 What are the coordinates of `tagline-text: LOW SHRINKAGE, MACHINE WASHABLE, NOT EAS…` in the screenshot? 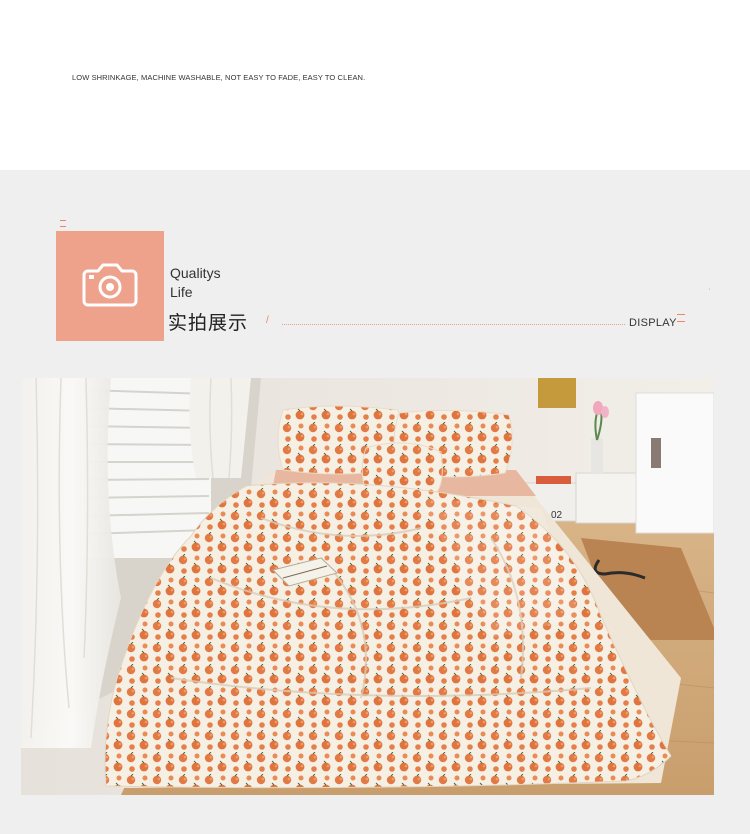 It's located at (219, 77).